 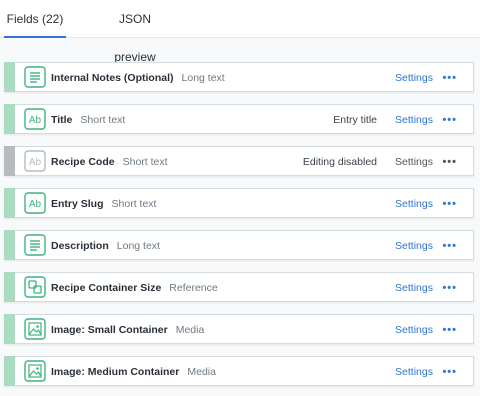 I want to click on field-name: Entry Slug Short text, so click(x=103, y=204).